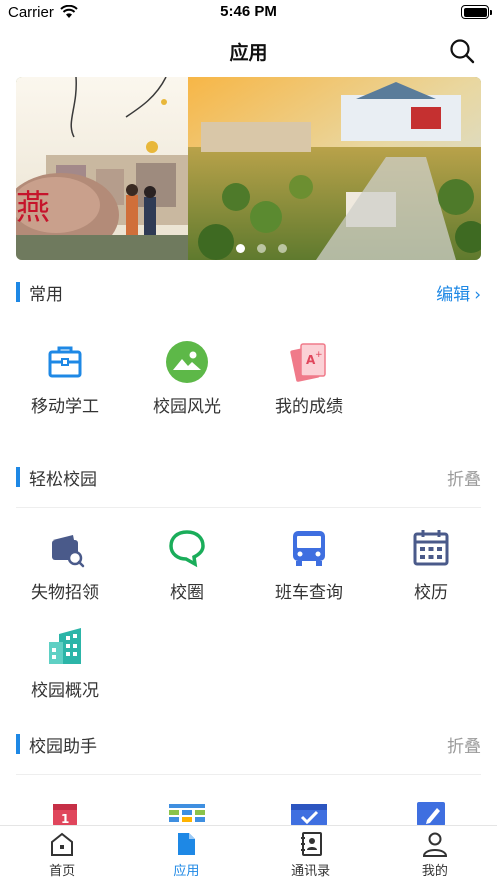 The height and width of the screenshot is (883, 497). What do you see at coordinates (63, 480) in the screenshot?
I see `section-easy-campus-title: 轻松校园` at bounding box center [63, 480].